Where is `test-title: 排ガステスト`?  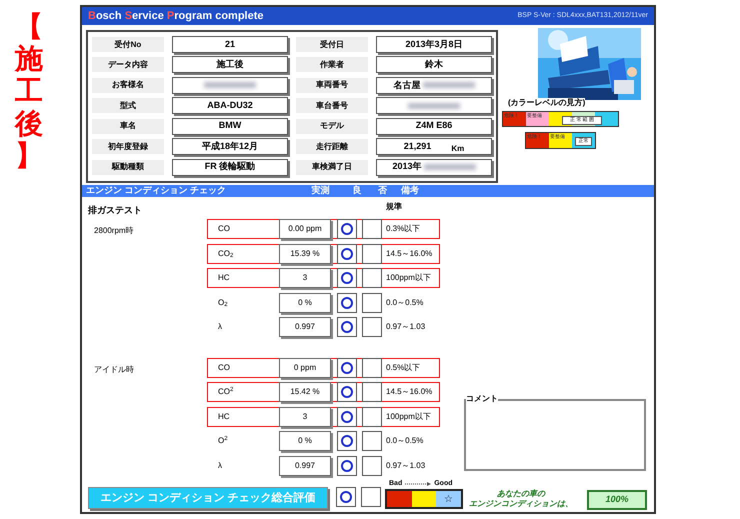
test-title: 排ガステスト is located at coordinates (115, 210).